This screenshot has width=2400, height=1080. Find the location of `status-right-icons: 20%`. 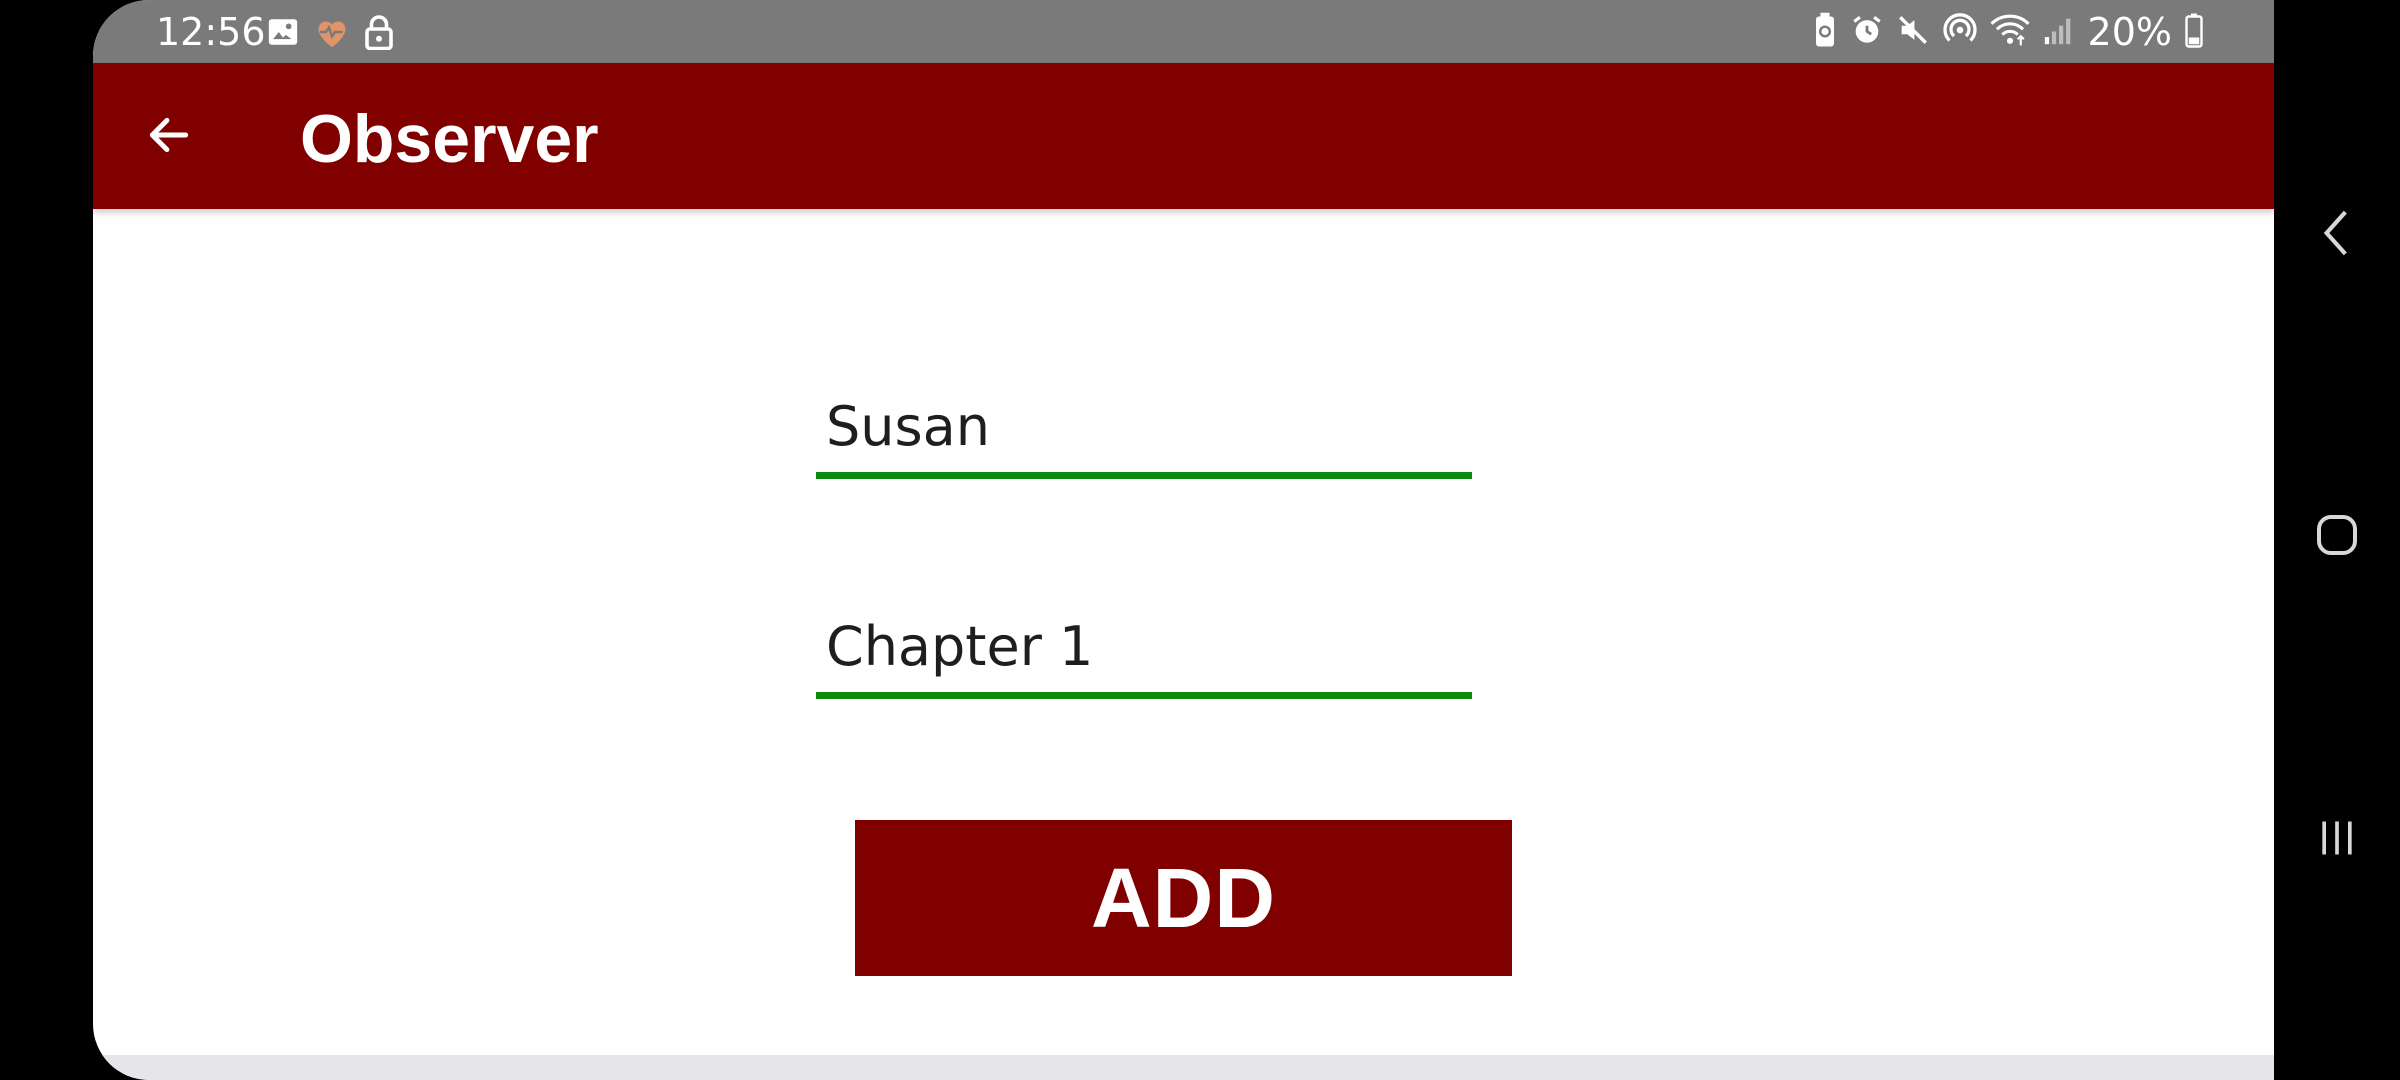

status-right-icons: 20% is located at coordinates (2008, 32).